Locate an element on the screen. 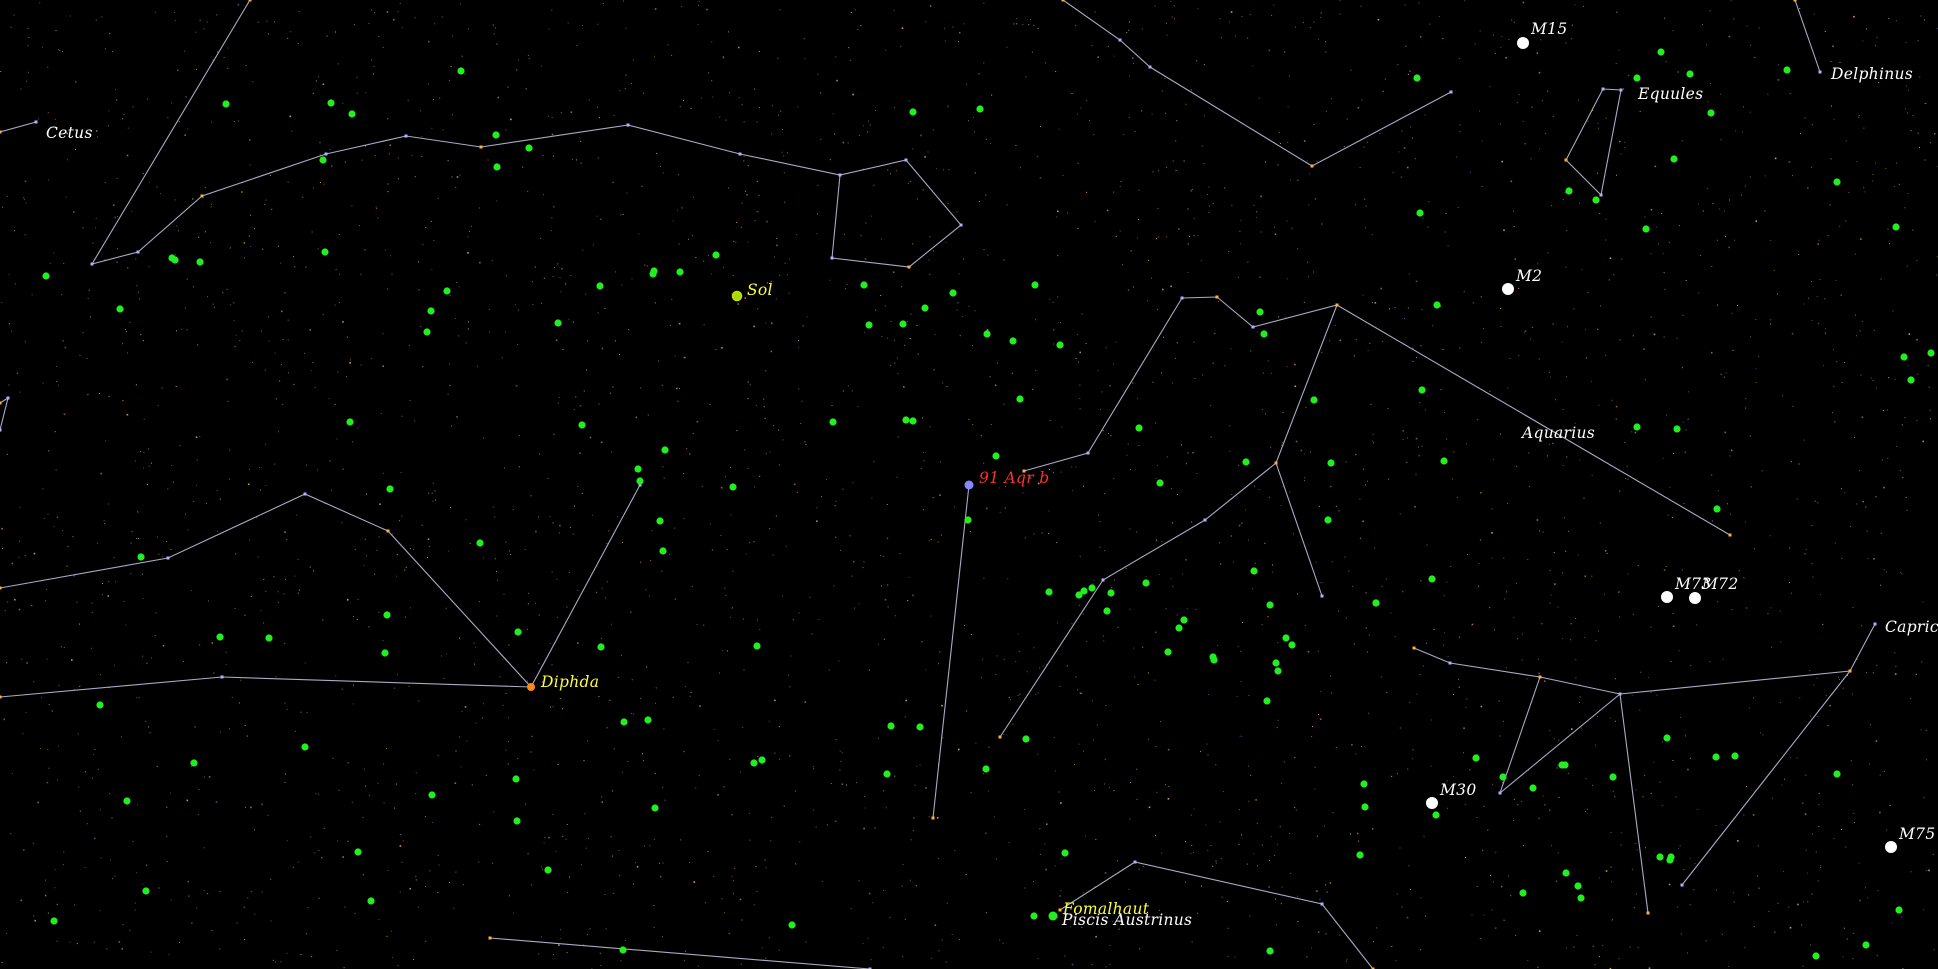  star-icon-fomalhaut is located at coordinates (1053, 916).